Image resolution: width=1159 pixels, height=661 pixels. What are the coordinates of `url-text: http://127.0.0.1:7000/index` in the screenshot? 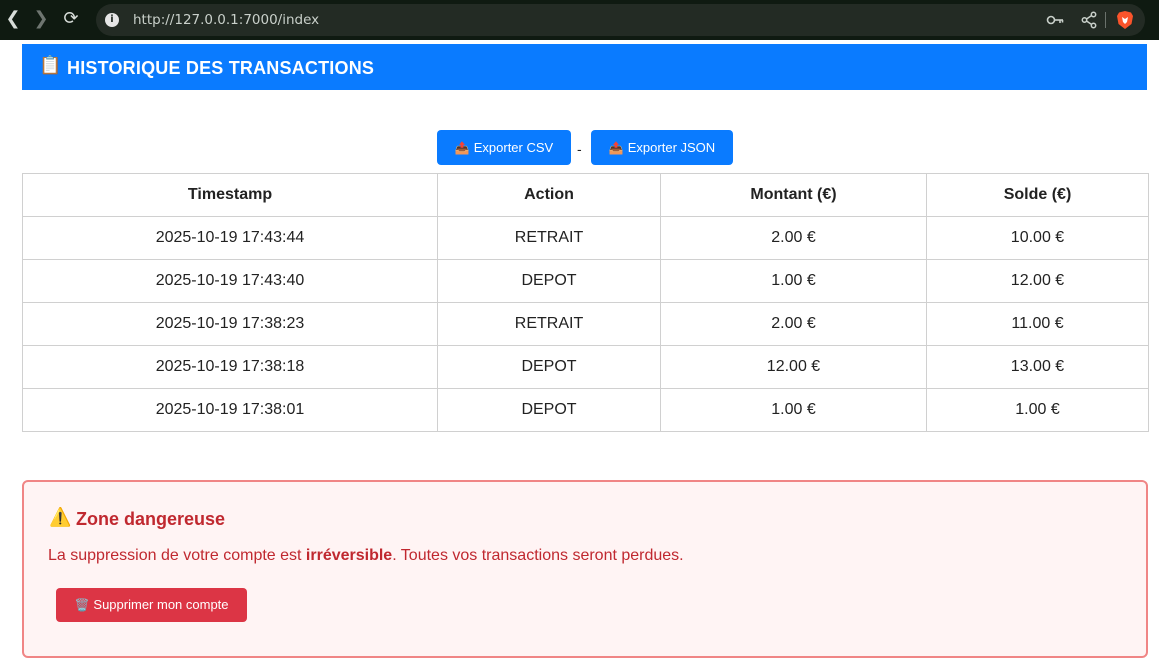 It's located at (226, 20).